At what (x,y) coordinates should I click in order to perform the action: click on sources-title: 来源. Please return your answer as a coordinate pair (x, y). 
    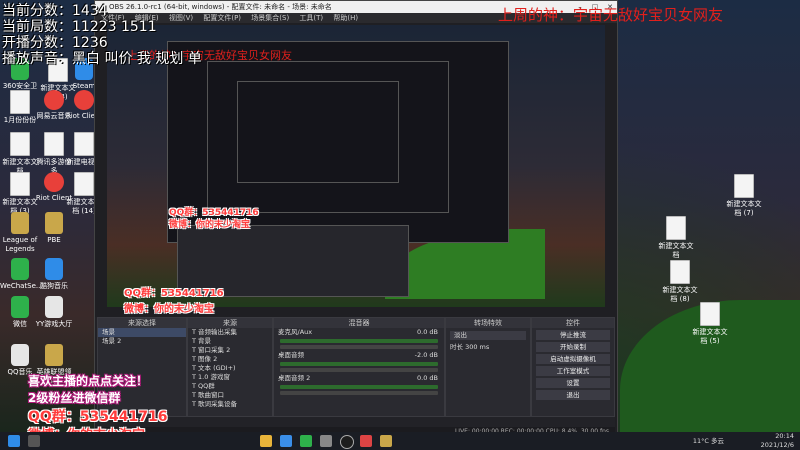
    Looking at the image, I should click on (230, 323).